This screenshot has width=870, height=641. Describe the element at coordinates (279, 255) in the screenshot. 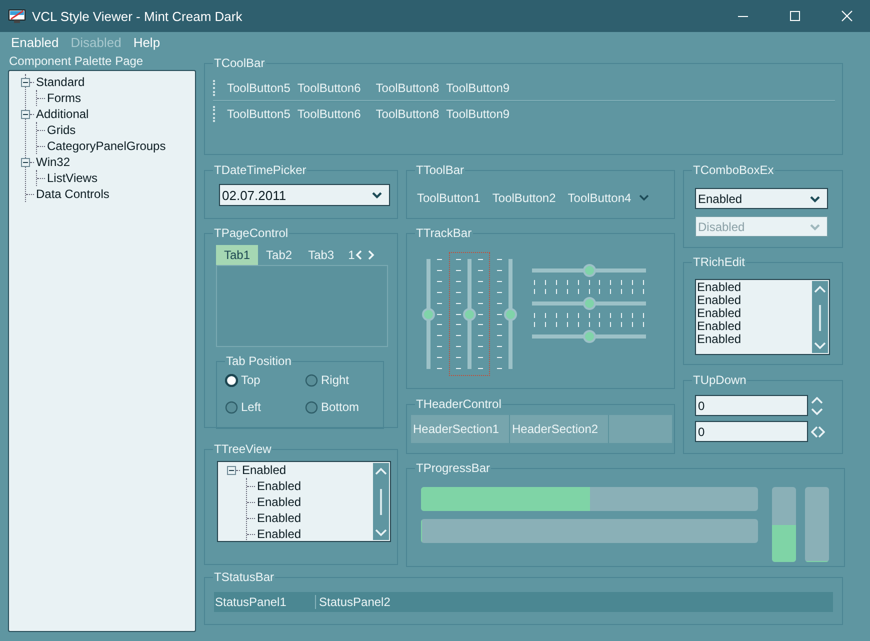

I see `tab: Tab2` at that location.